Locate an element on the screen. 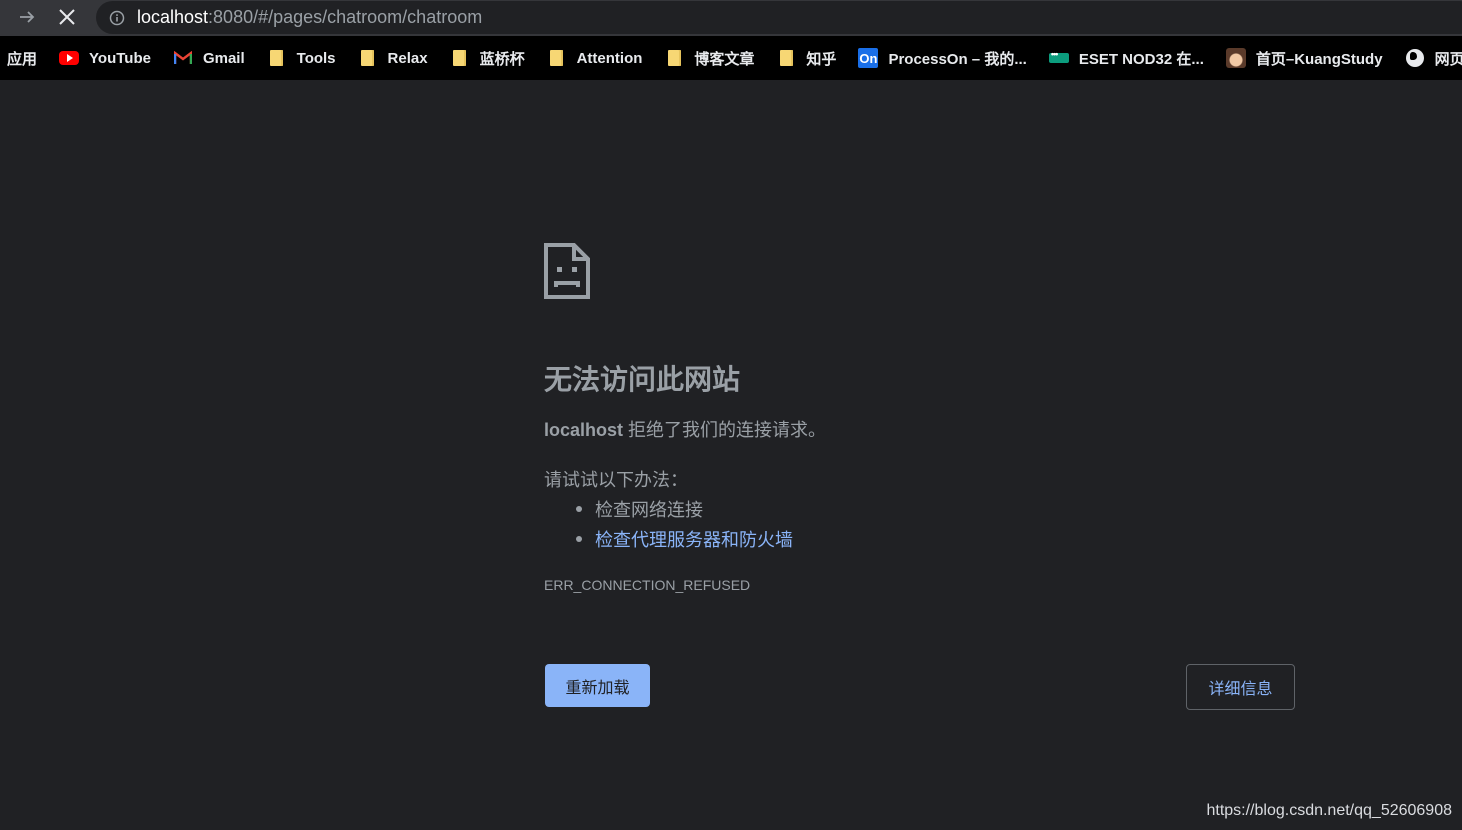  url-text: localhost:8080/#/pages/chatroom/chatroom is located at coordinates (309, 17).